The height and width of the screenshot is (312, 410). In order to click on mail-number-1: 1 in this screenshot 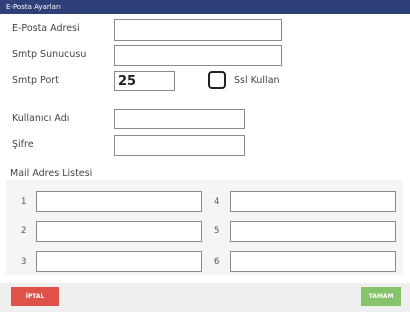, I will do `click(24, 202)`.